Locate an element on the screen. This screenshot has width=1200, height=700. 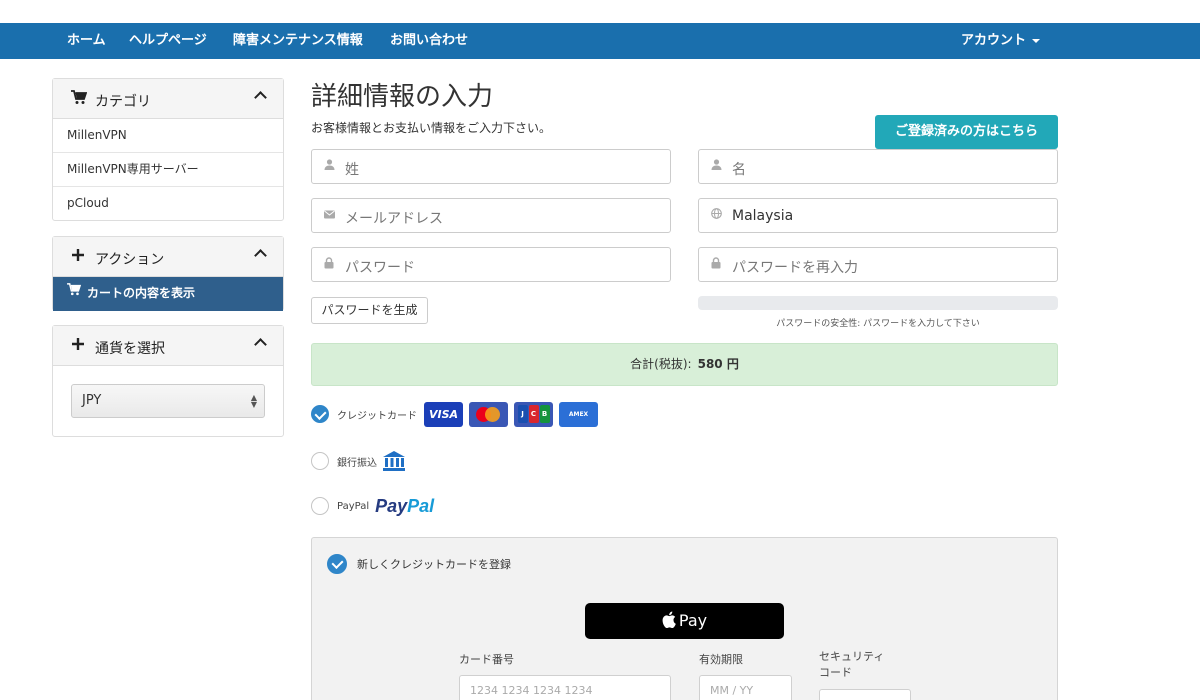
bank-transfer-radio is located at coordinates (320, 461).